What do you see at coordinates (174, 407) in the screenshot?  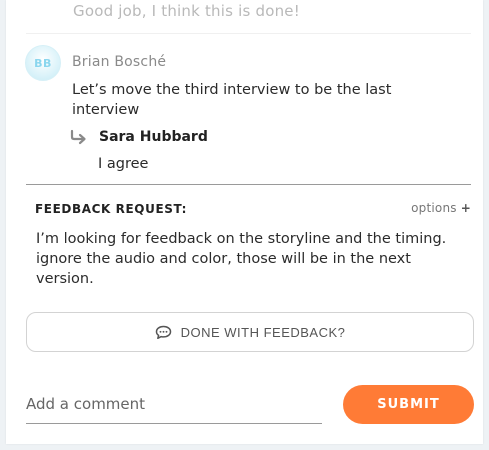 I see `add-comment-input` at bounding box center [174, 407].